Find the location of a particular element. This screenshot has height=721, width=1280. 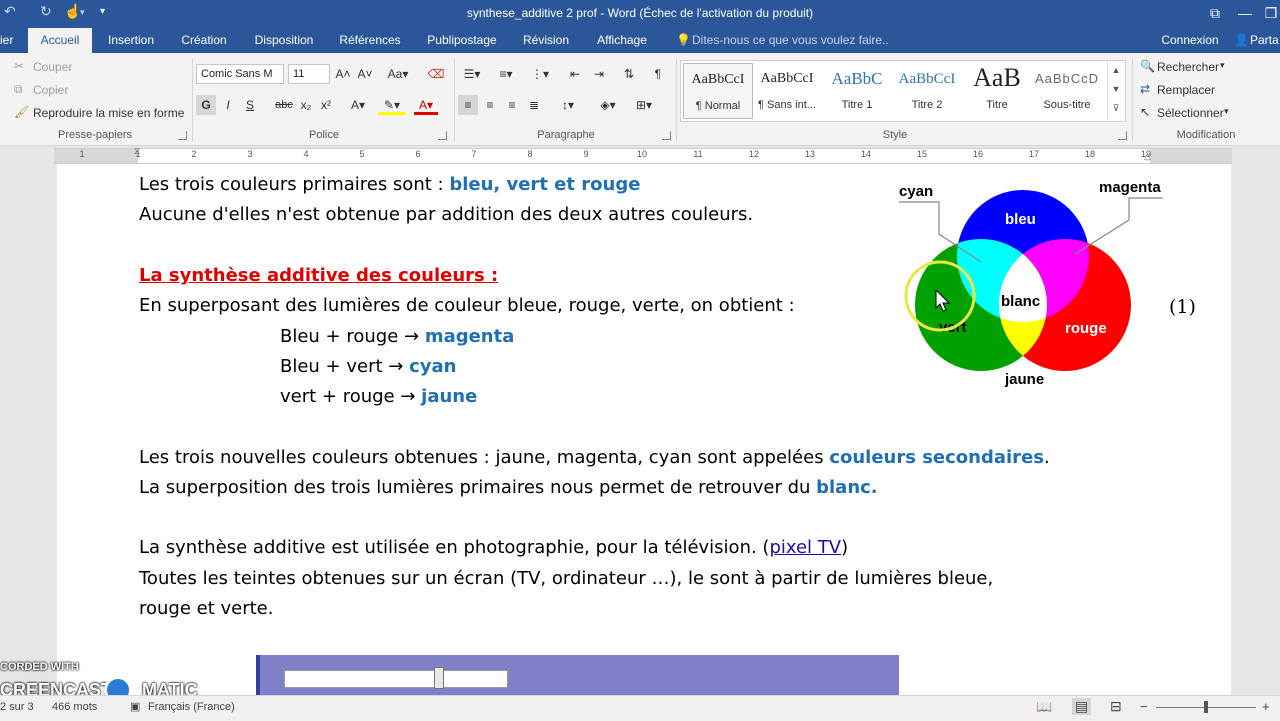

right-indent-marker-icon: △ is located at coordinates (1147, 156).